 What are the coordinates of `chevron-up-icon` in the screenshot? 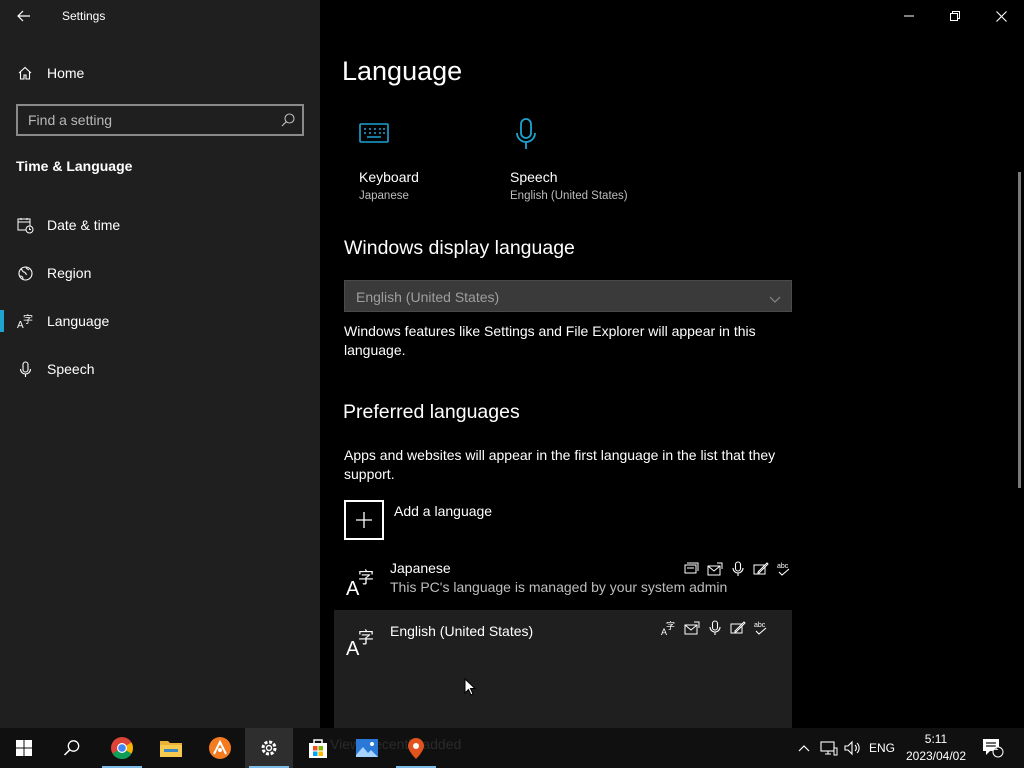 It's located at (804, 748).